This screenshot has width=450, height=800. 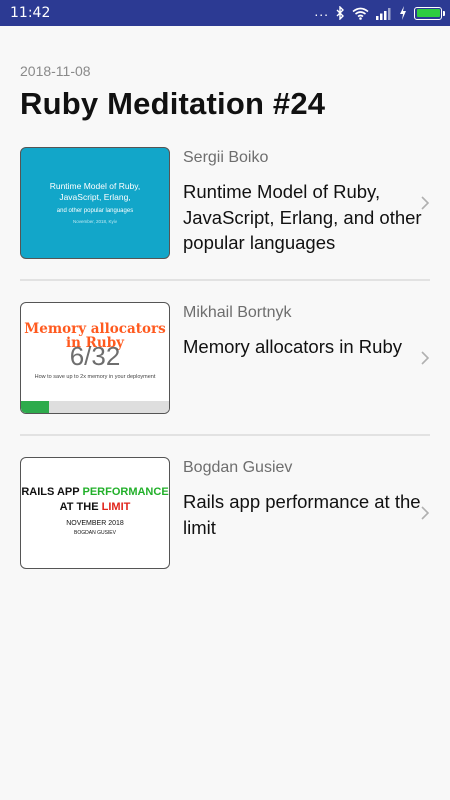 What do you see at coordinates (238, 467) in the screenshot?
I see `speaker-name: Bogdan Gusiev` at bounding box center [238, 467].